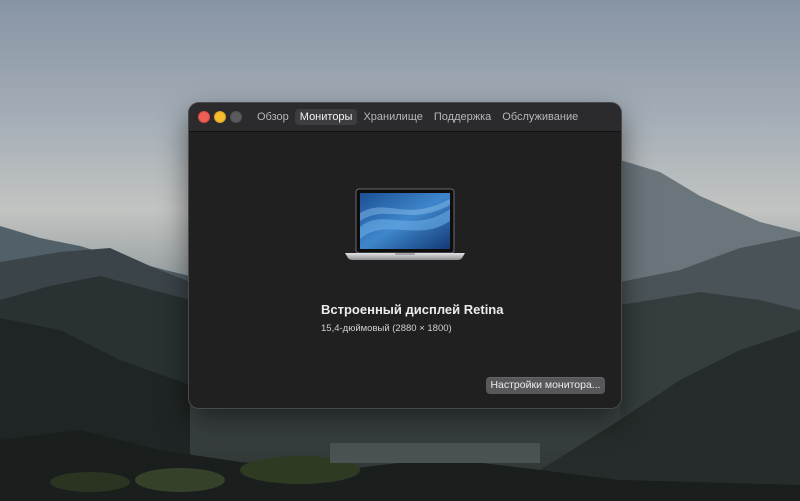  I want to click on tab-support: Поддержка, so click(462, 117).